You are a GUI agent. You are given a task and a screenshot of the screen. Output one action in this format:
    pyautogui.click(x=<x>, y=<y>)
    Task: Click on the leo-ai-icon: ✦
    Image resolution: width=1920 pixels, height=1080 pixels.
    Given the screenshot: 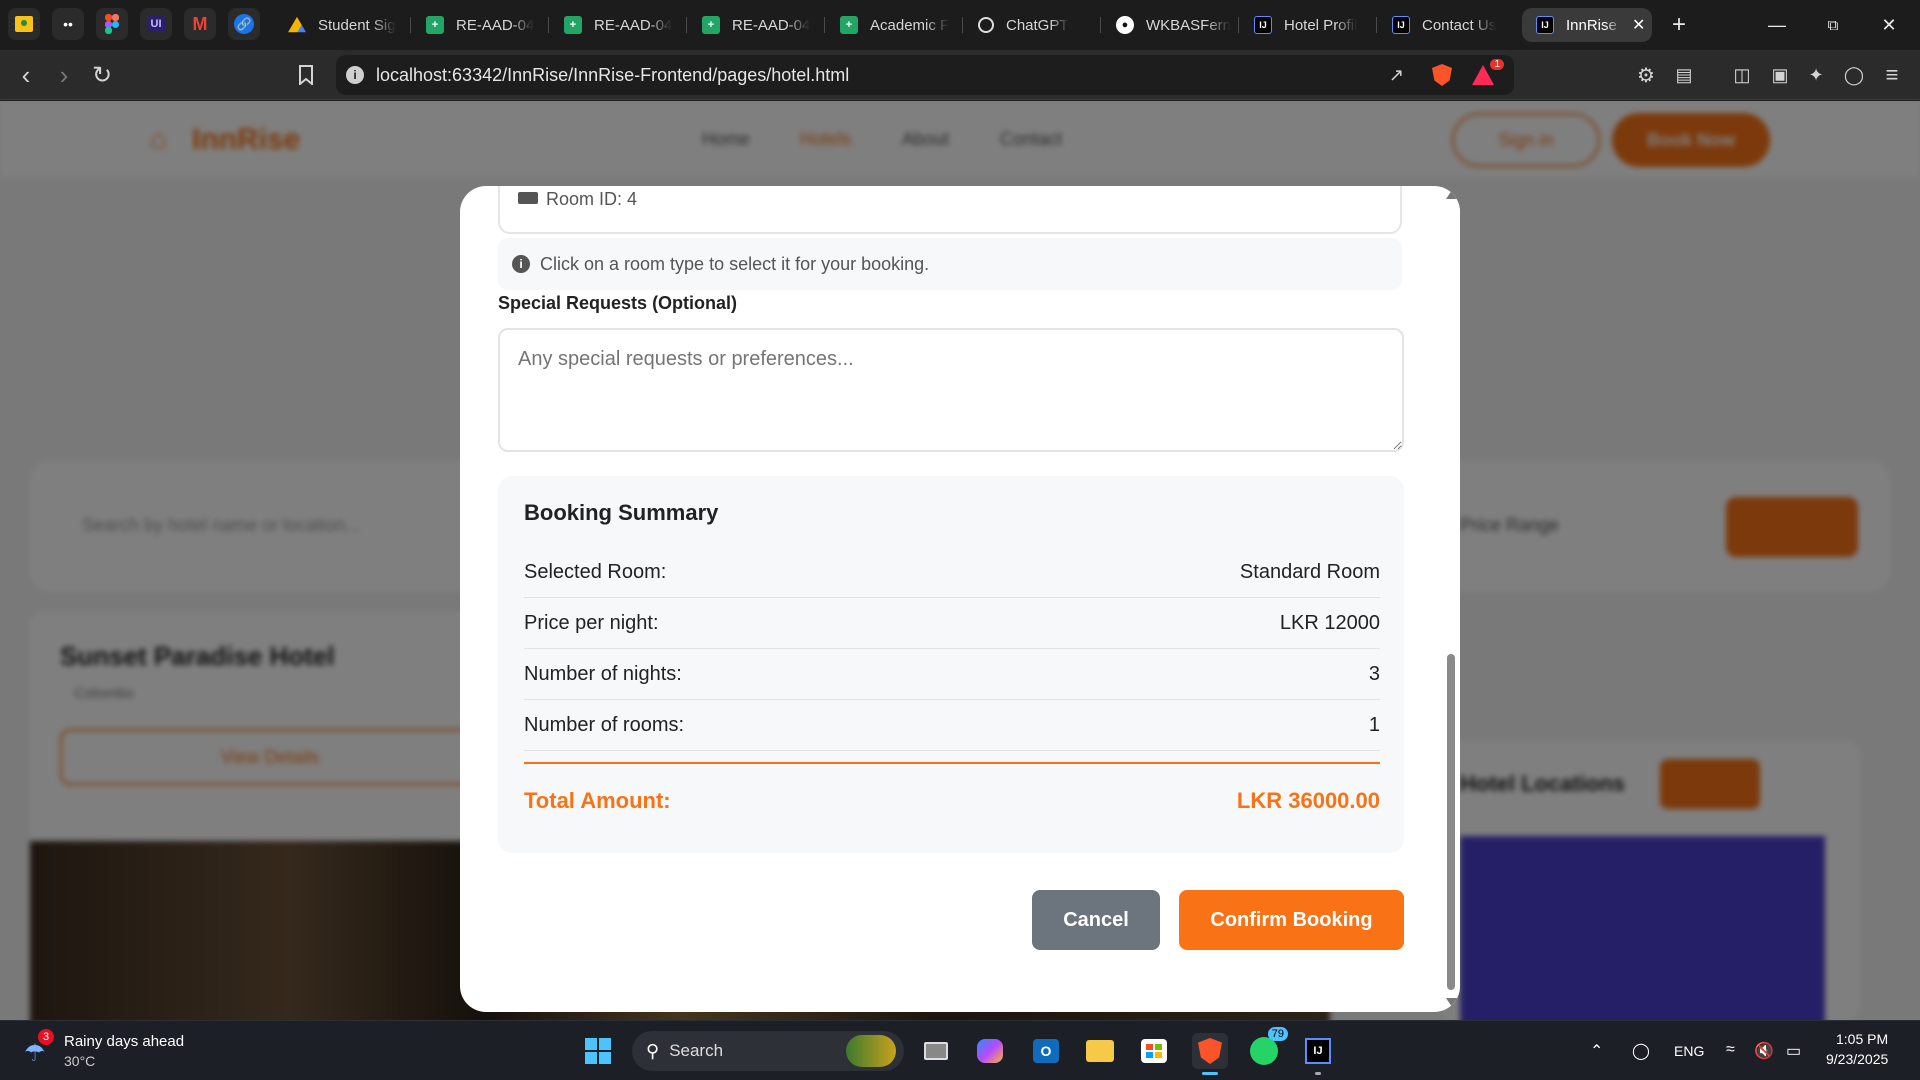 What is the action you would take?
    pyautogui.click(x=1816, y=75)
    